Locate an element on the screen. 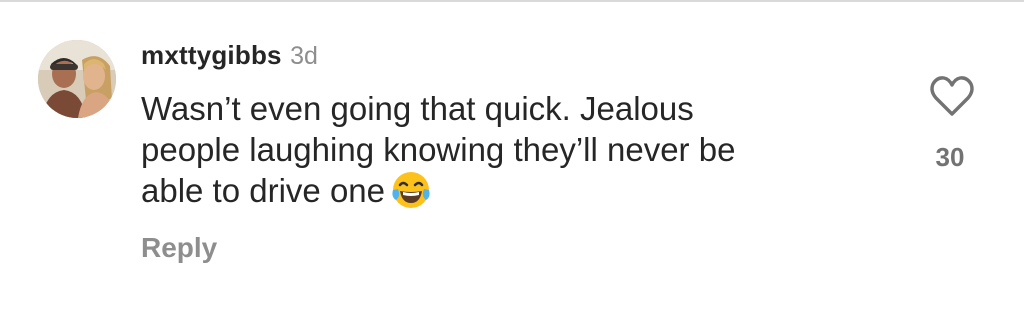 The width and height of the screenshot is (1024, 327). avatar is located at coordinates (77, 79).